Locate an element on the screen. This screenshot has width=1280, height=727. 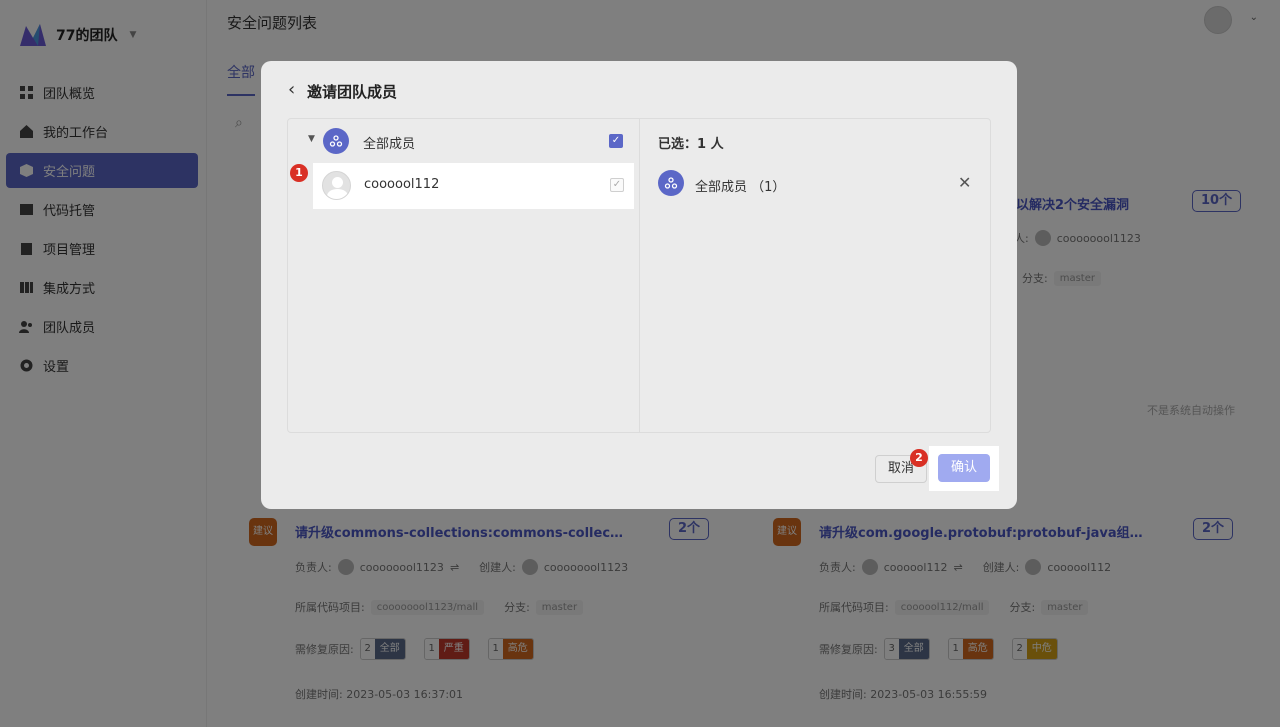
member-row: coooool112 ✓ is located at coordinates (473, 186).